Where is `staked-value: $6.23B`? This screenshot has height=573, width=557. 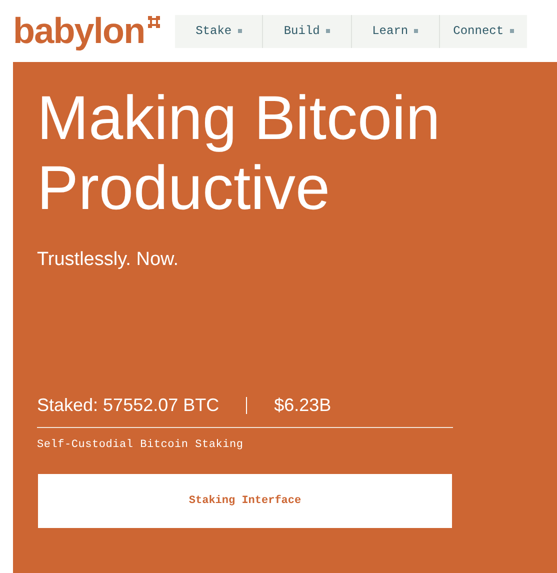 staked-value: $6.23B is located at coordinates (303, 405).